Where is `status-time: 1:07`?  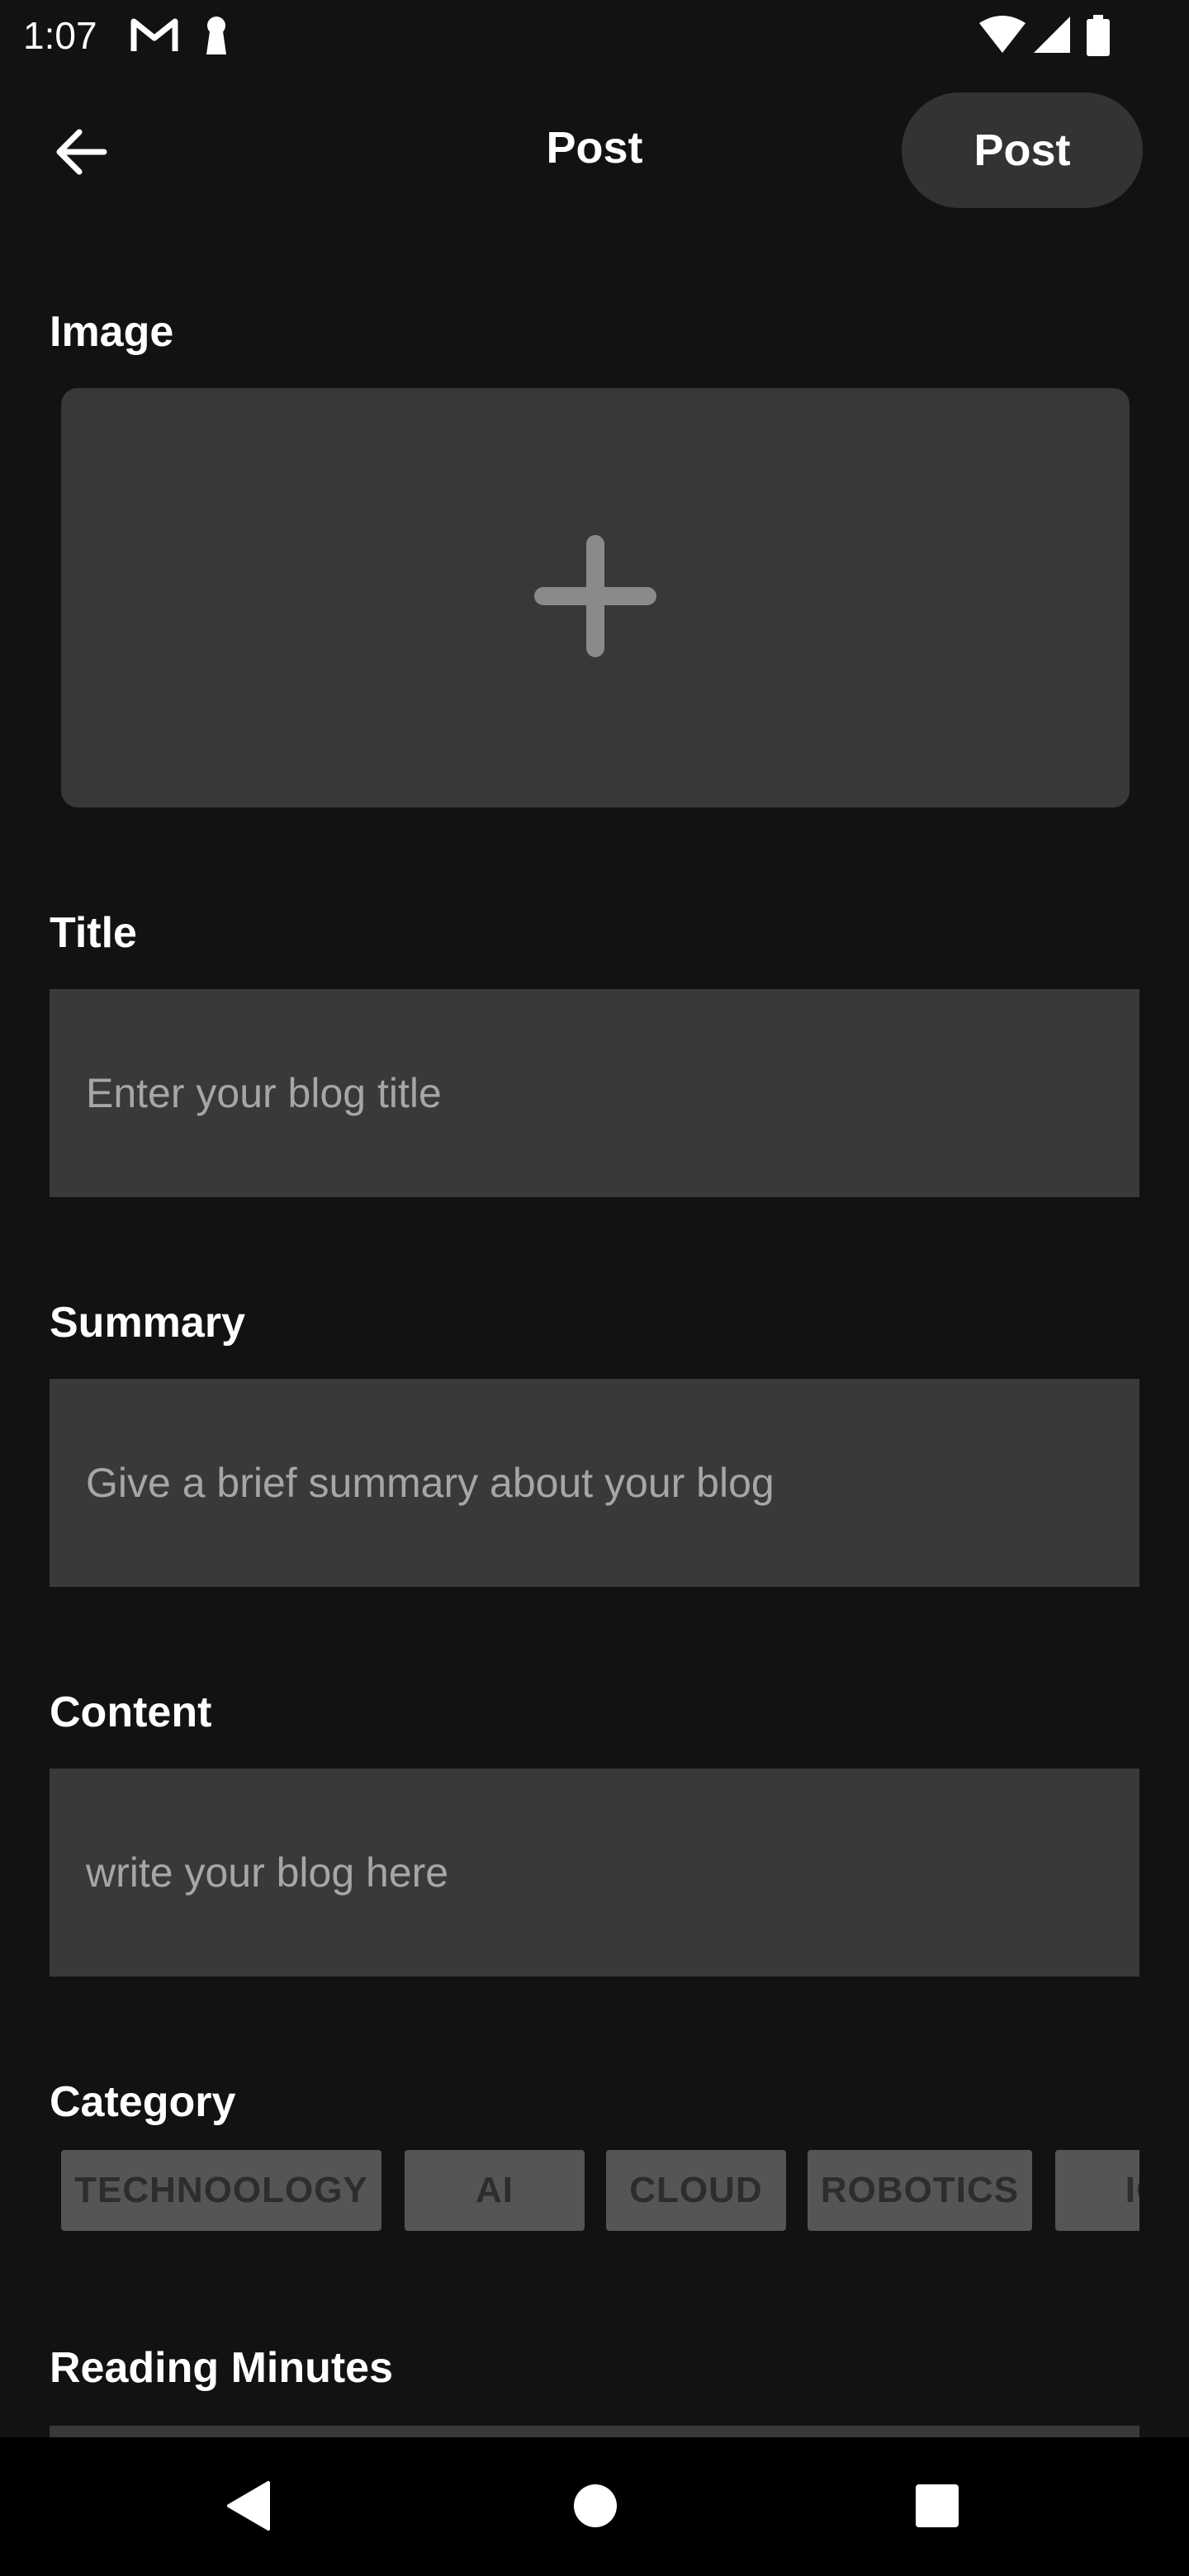 status-time: 1:07 is located at coordinates (60, 35).